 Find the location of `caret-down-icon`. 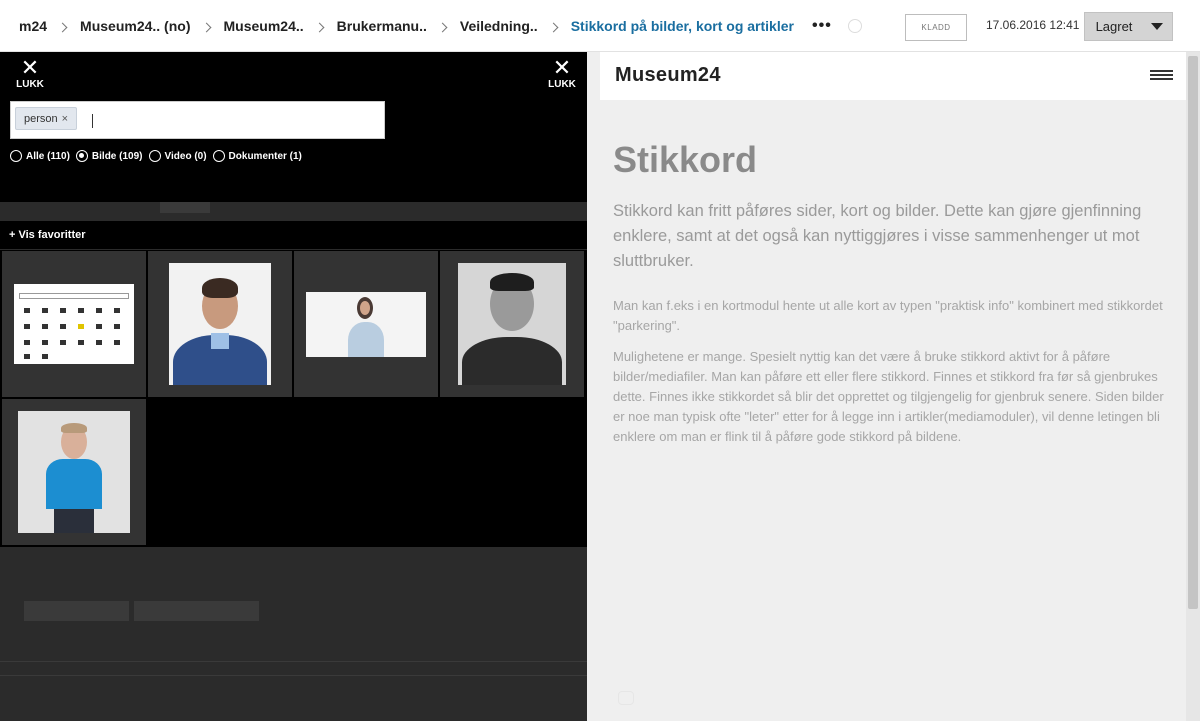

caret-down-icon is located at coordinates (1157, 26).